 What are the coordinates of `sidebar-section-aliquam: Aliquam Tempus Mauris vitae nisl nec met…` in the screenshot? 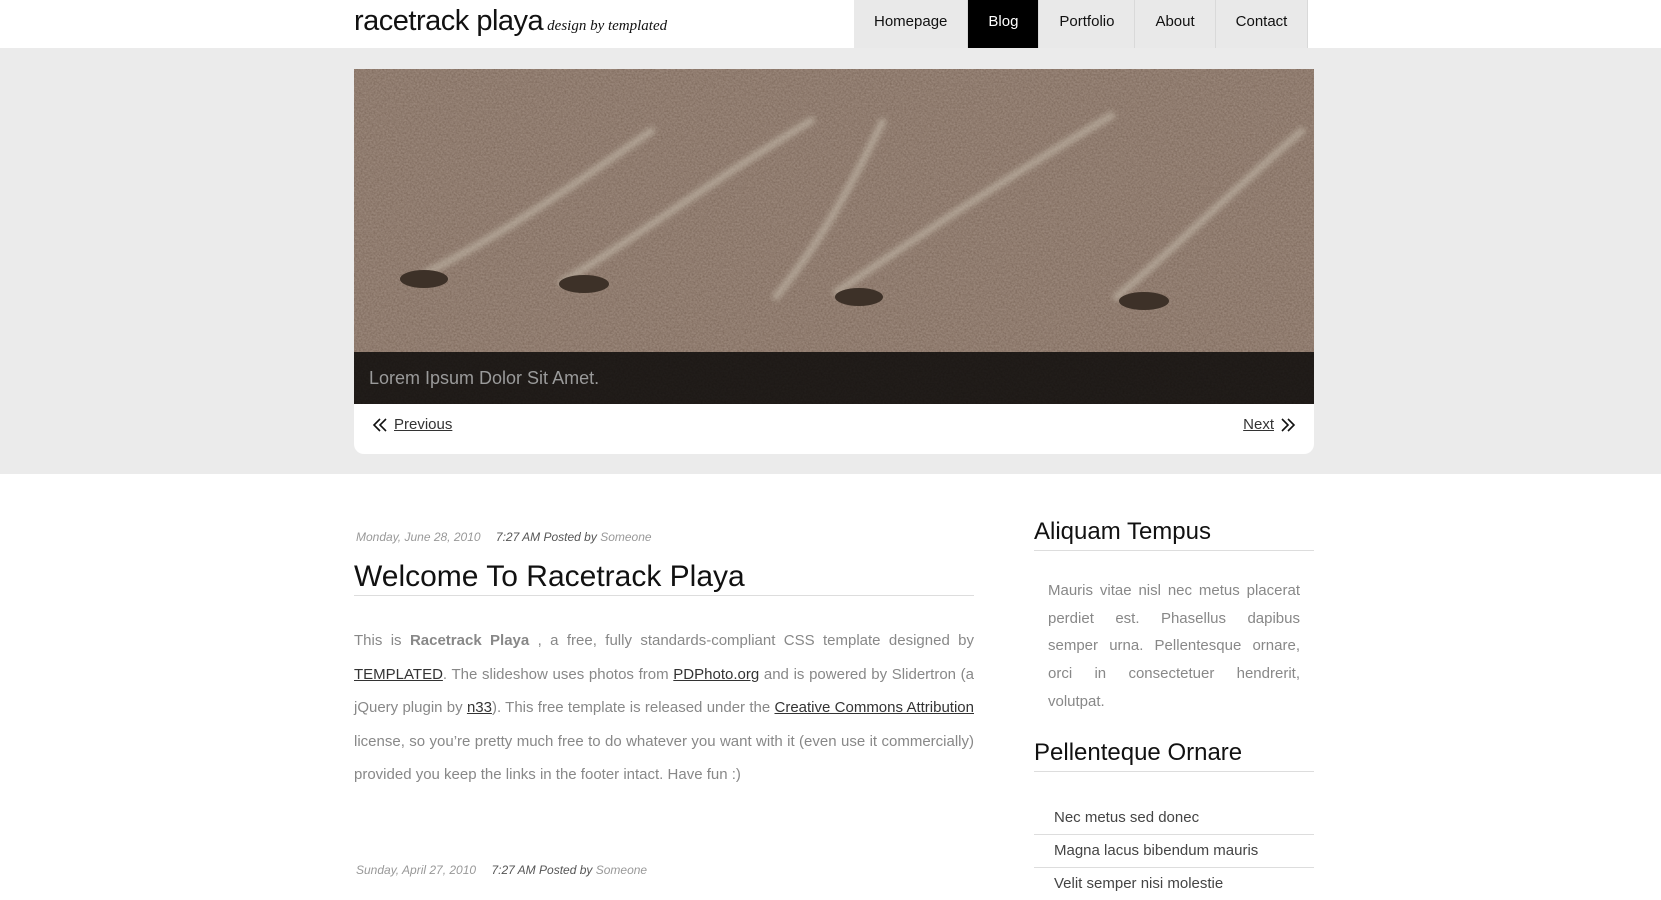 It's located at (1174, 617).